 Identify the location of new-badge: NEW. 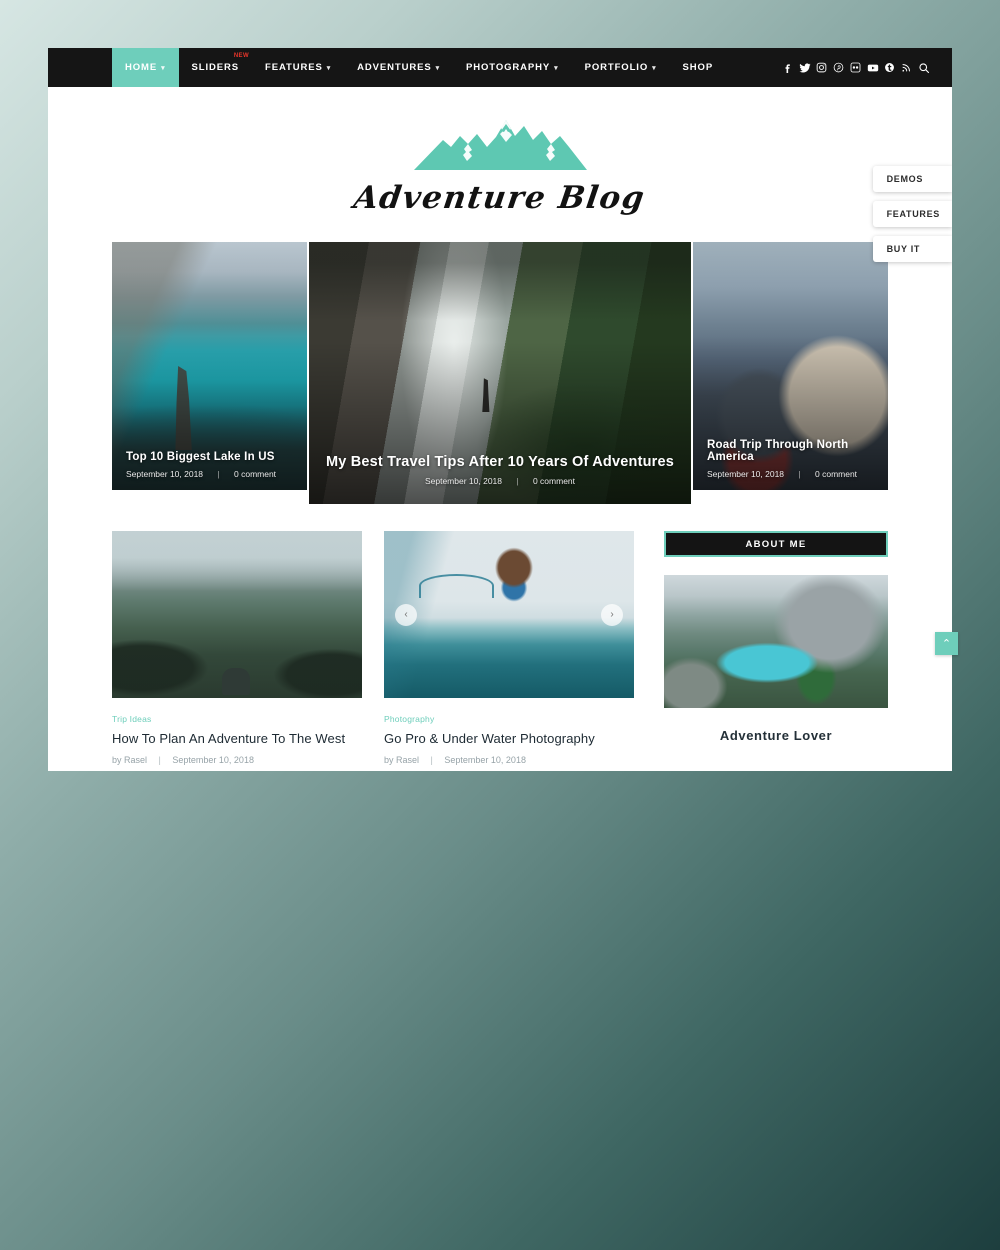
(241, 56).